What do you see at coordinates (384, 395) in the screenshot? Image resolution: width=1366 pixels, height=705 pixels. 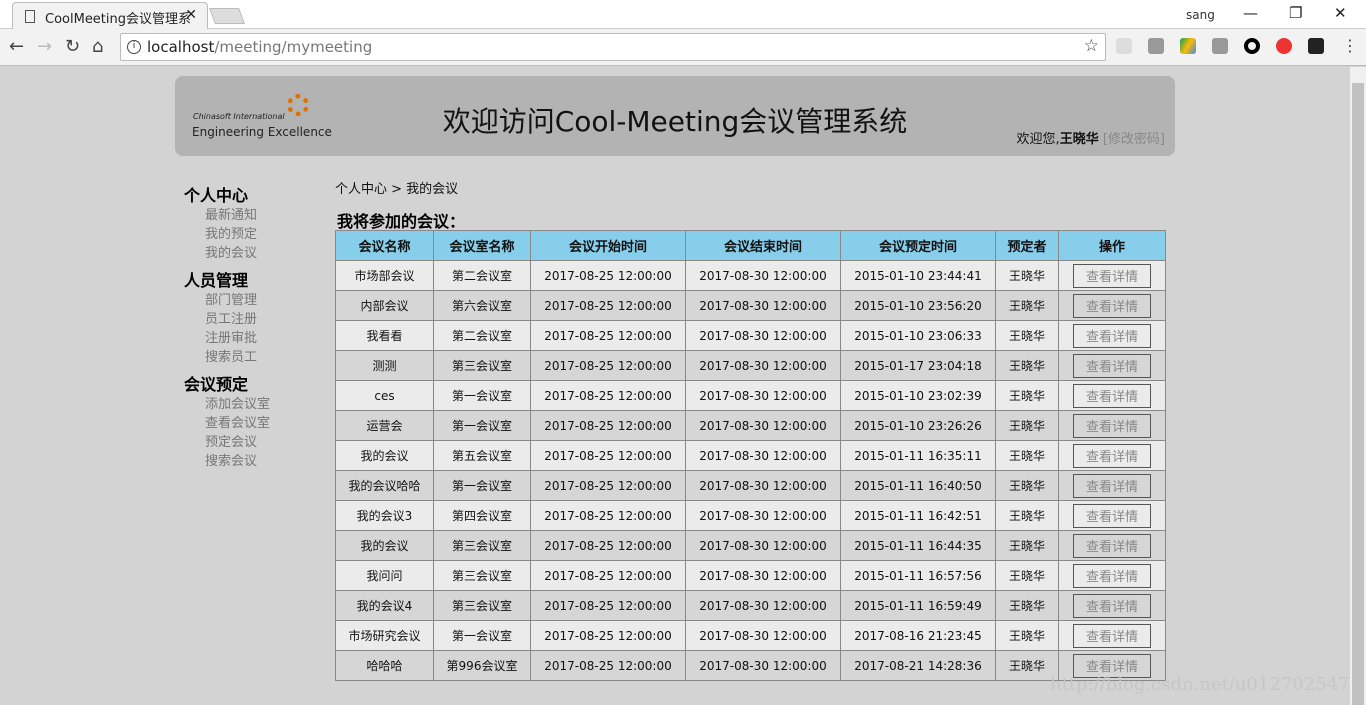 I see `table-cell: ces` at bounding box center [384, 395].